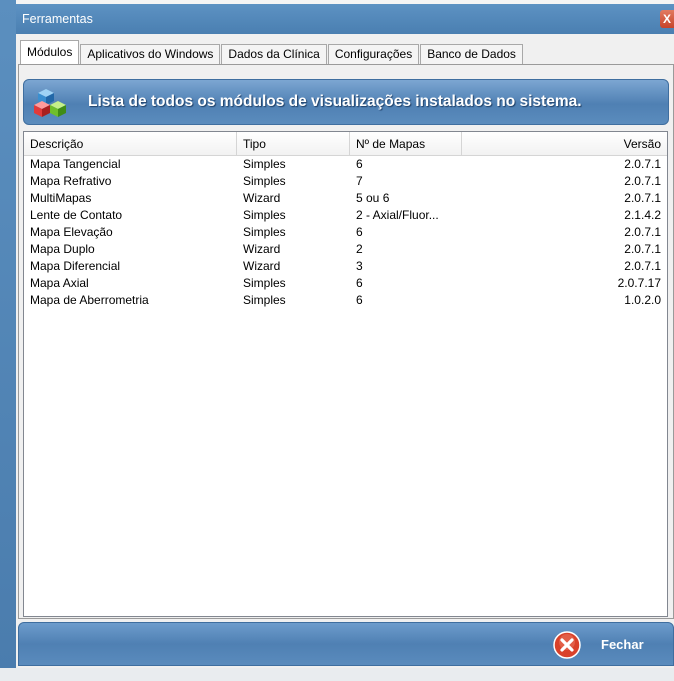 Image resolution: width=674 pixels, height=681 pixels. What do you see at coordinates (75, 266) in the screenshot?
I see `cell-descricao: Mapa Diferencial` at bounding box center [75, 266].